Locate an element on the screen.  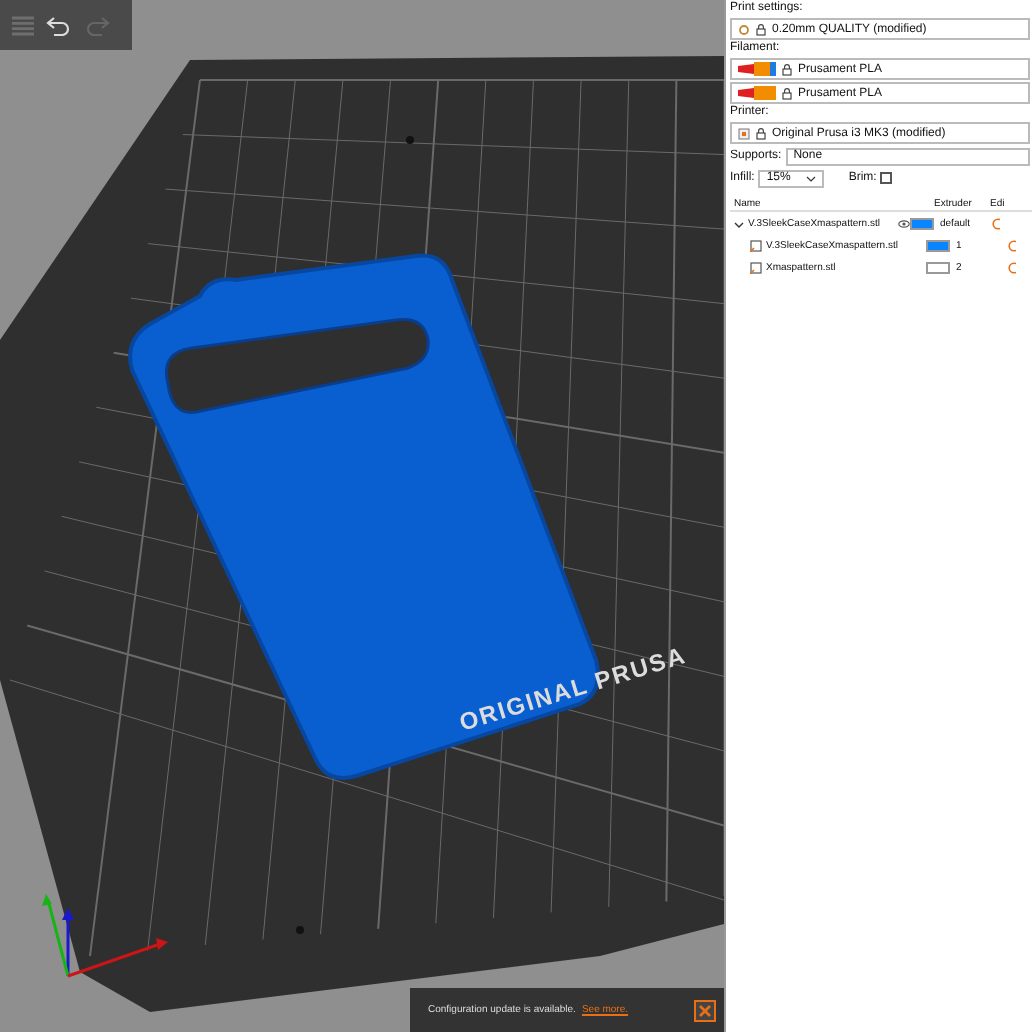
brim-checkbox is located at coordinates (886, 178).